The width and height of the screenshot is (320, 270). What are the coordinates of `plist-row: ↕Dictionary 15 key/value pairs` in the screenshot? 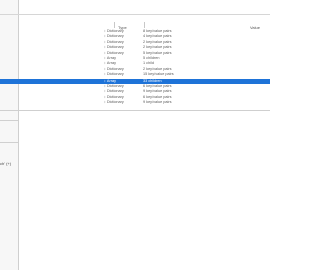 It's located at (135, 74).